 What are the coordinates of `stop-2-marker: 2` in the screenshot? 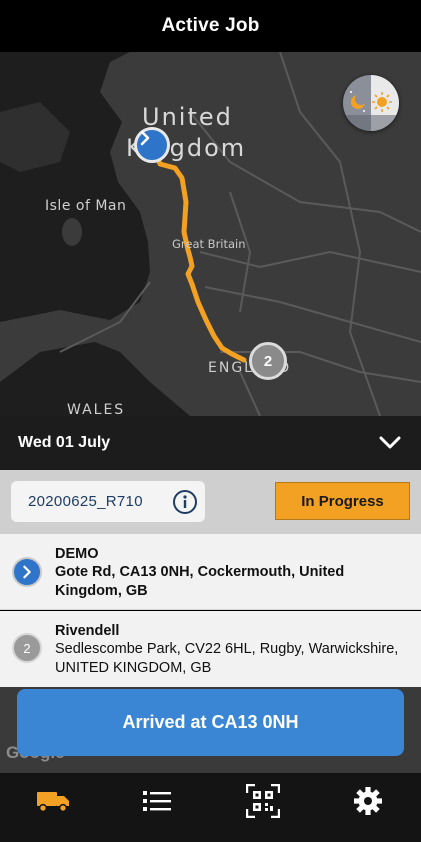 It's located at (27, 648).